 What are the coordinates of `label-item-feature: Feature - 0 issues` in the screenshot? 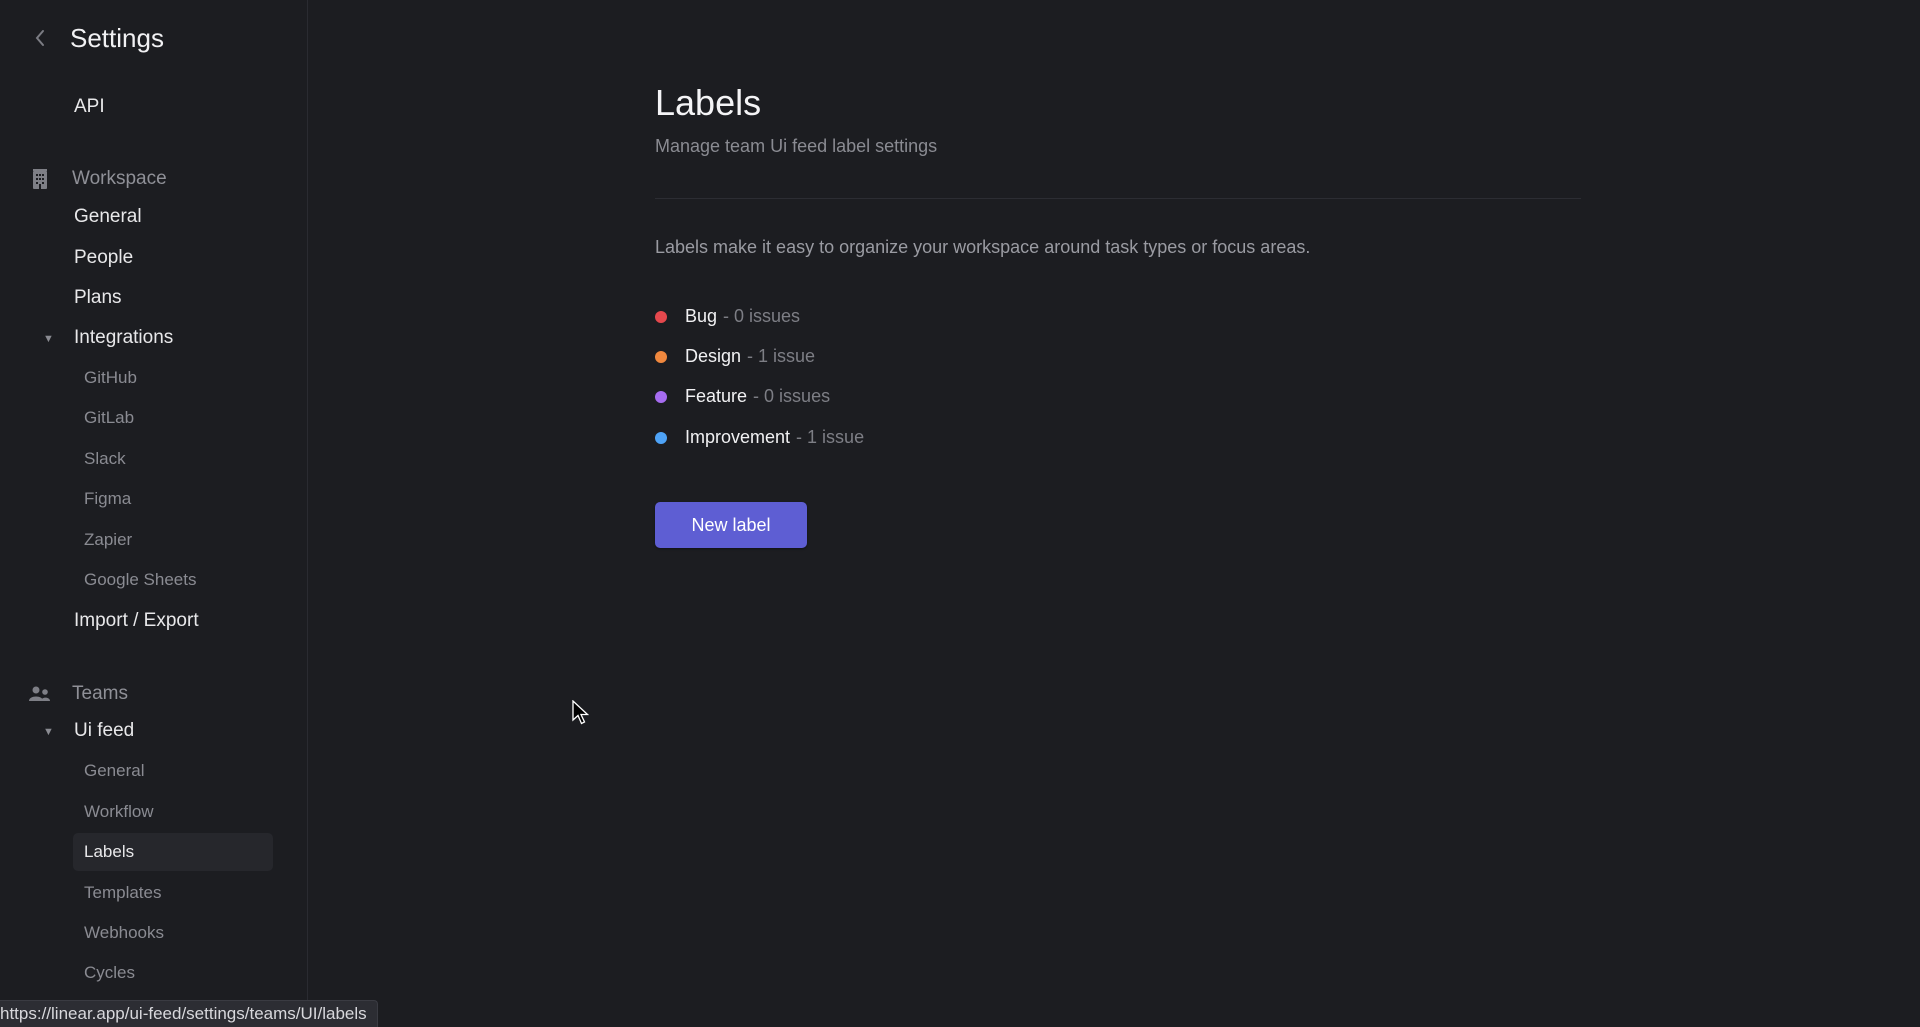 It's located at (742, 396).